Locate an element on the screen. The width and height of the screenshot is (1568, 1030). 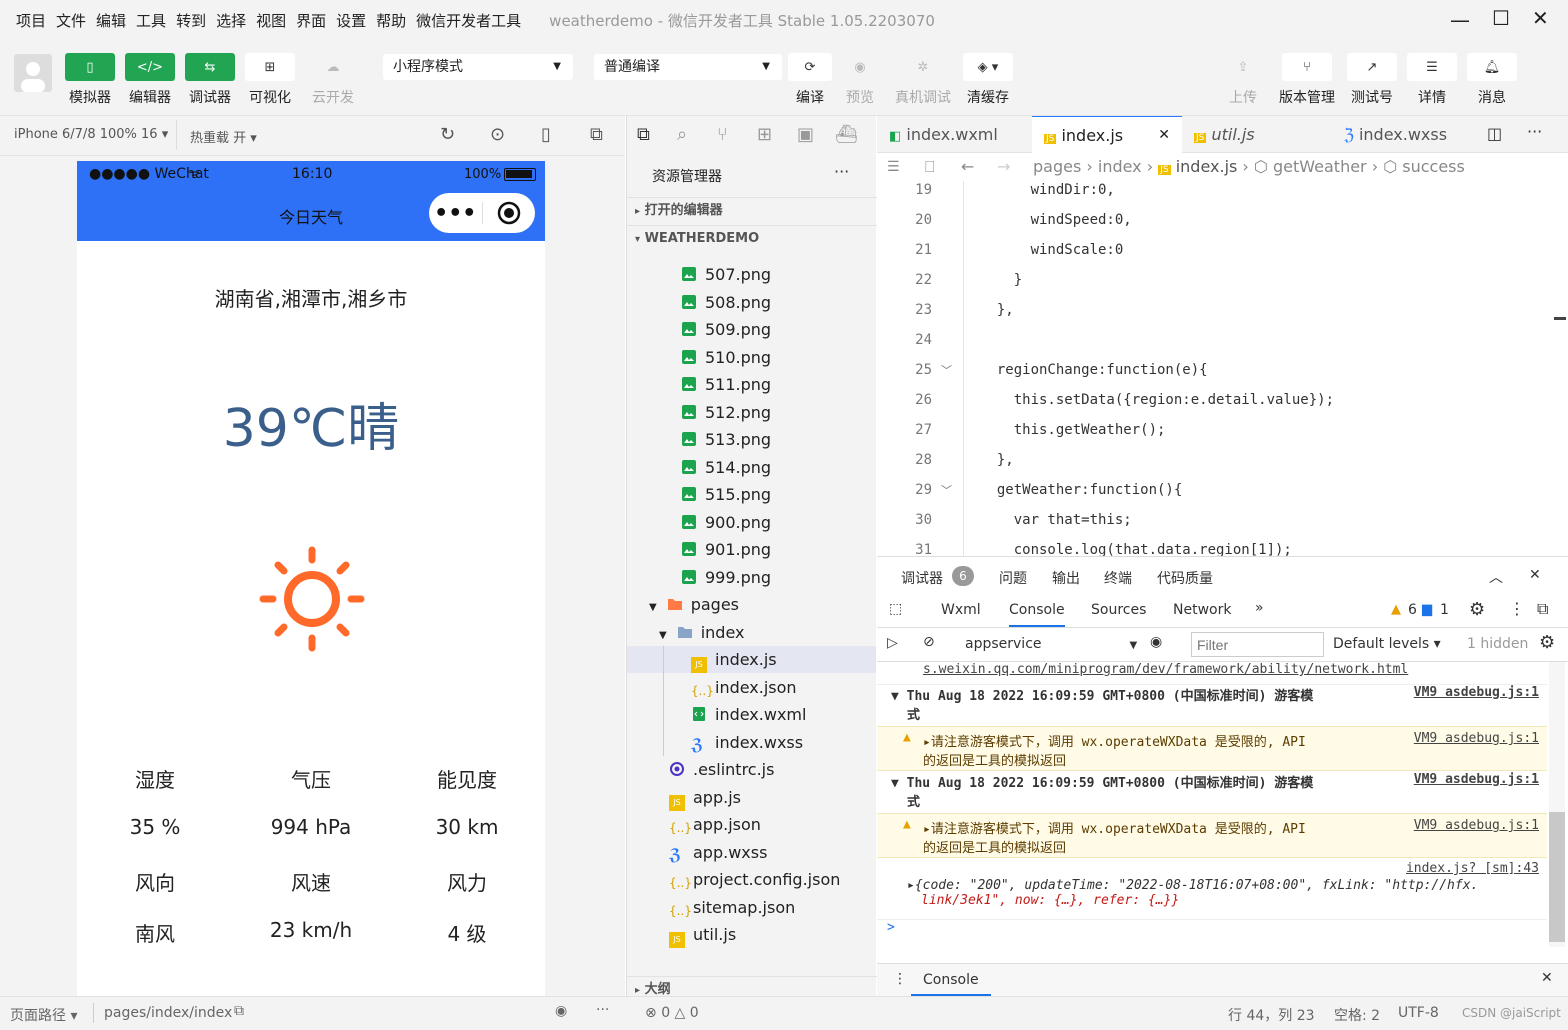
menu-select: 选择 is located at coordinates (231, 20).